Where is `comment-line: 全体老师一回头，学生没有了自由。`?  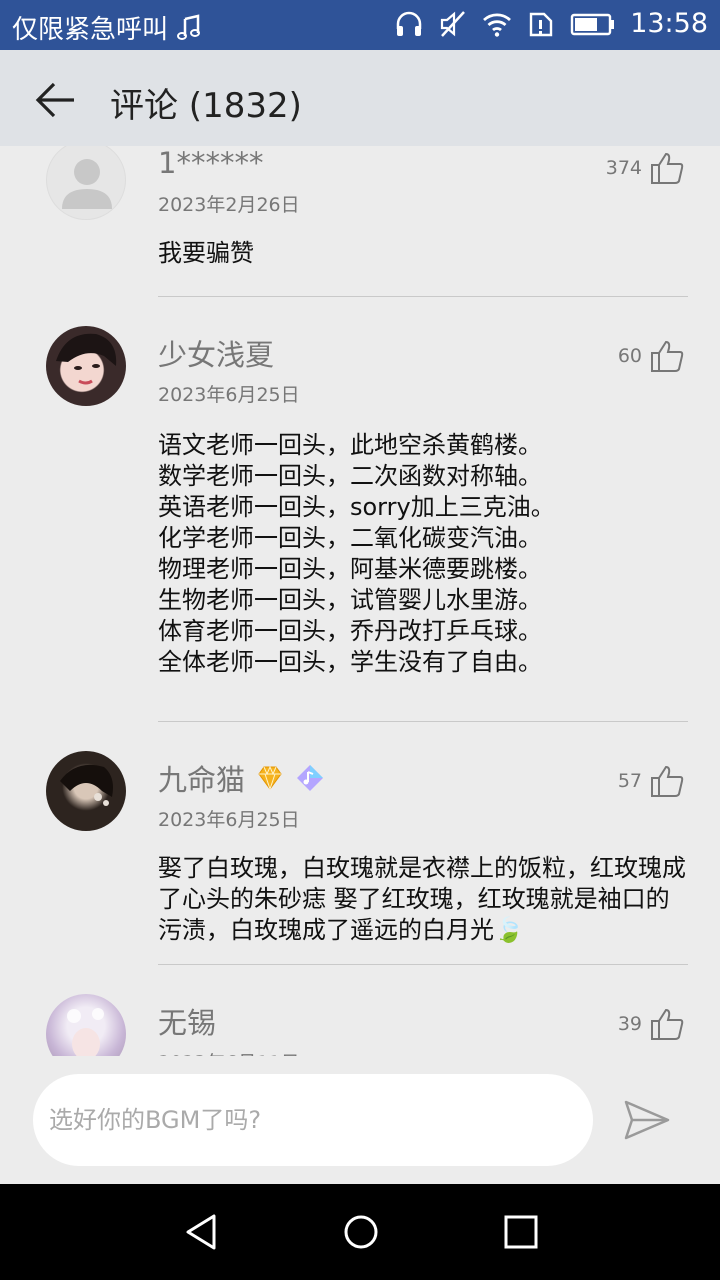 comment-line: 全体老师一回头，学生没有了自由。 is located at coordinates (350, 662).